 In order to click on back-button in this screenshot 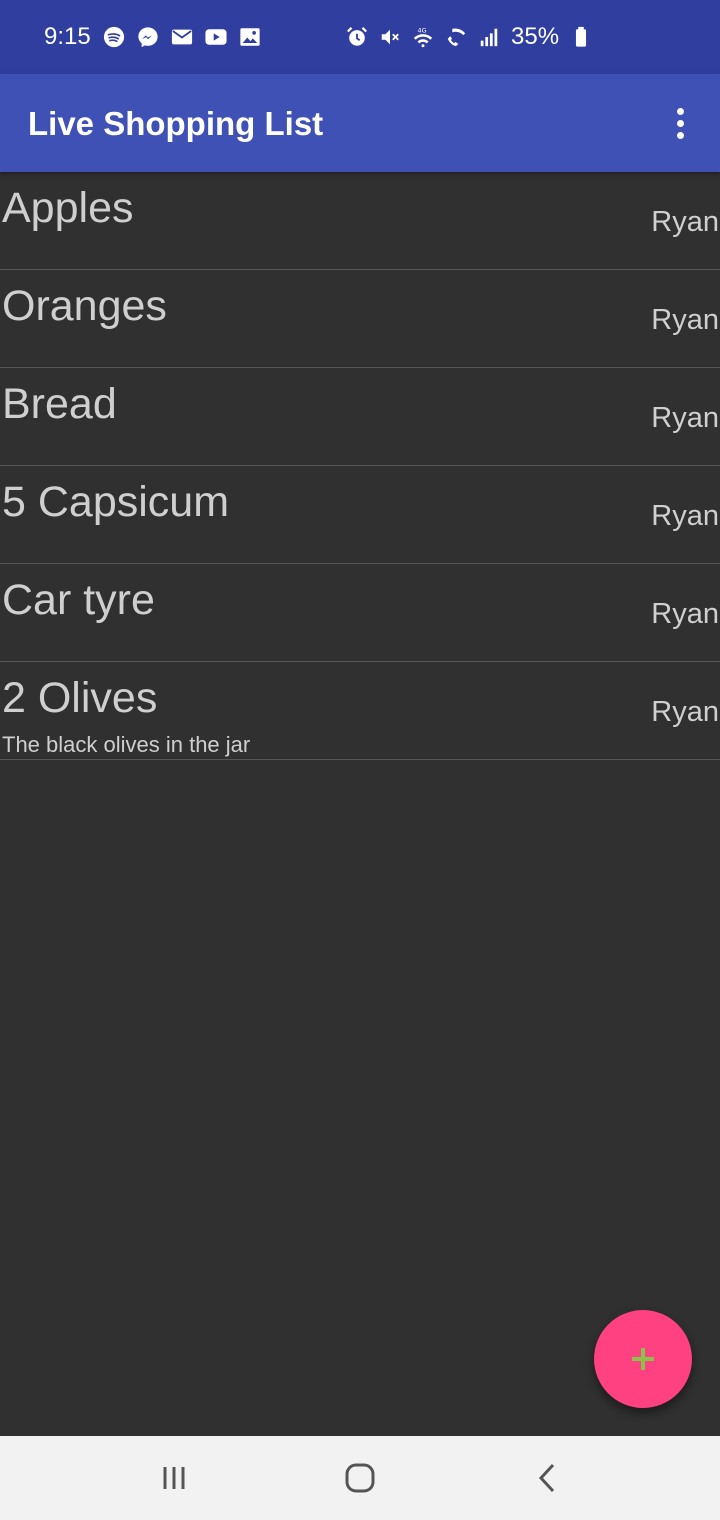, I will do `click(548, 1478)`.